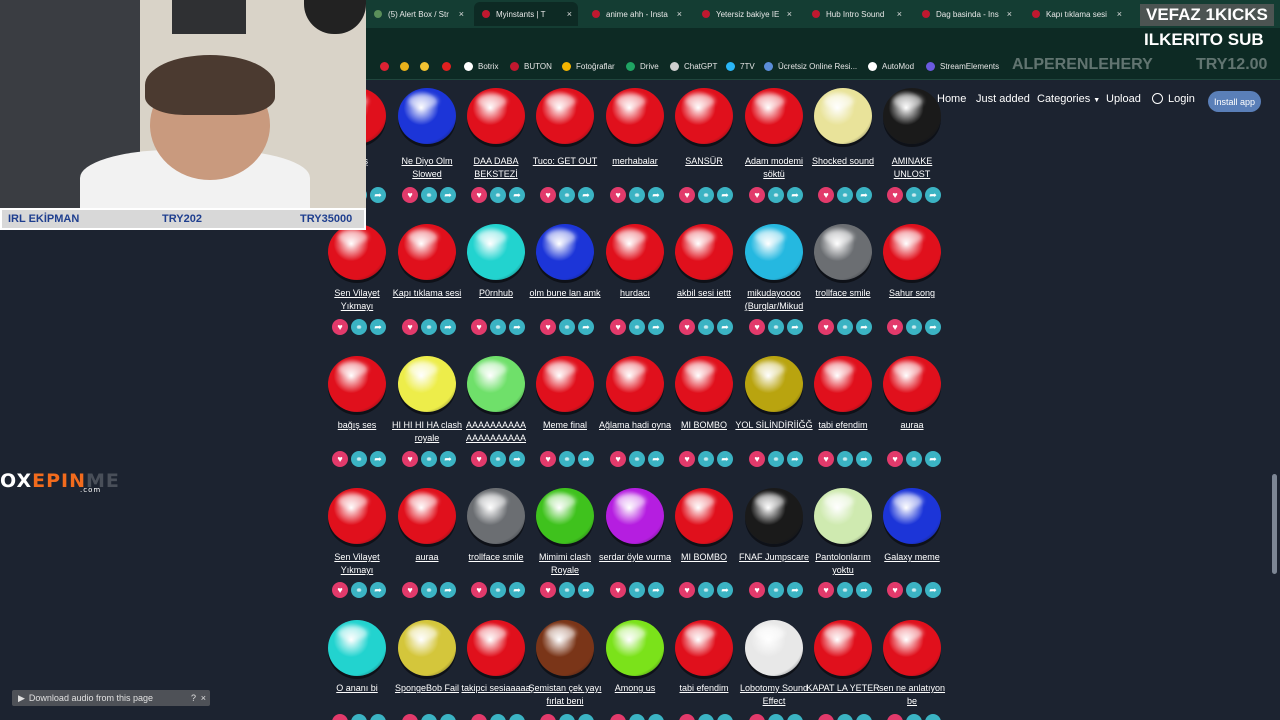 The image size is (1280, 720). What do you see at coordinates (635, 688) in the screenshot?
I see `sound-title-link: Among us` at bounding box center [635, 688].